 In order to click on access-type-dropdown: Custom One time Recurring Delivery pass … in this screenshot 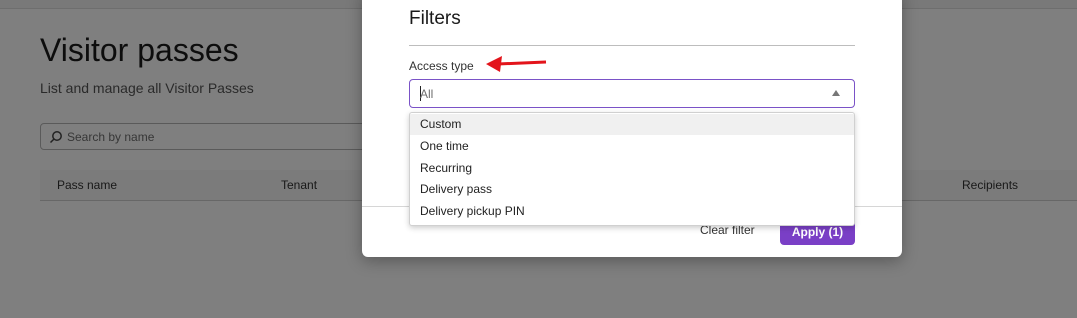, I will do `click(632, 169)`.